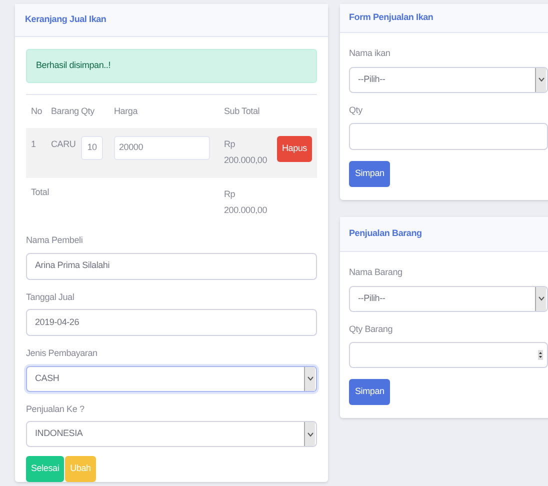  Describe the element at coordinates (370, 53) in the screenshot. I see `field-label: Nama ikan` at that location.